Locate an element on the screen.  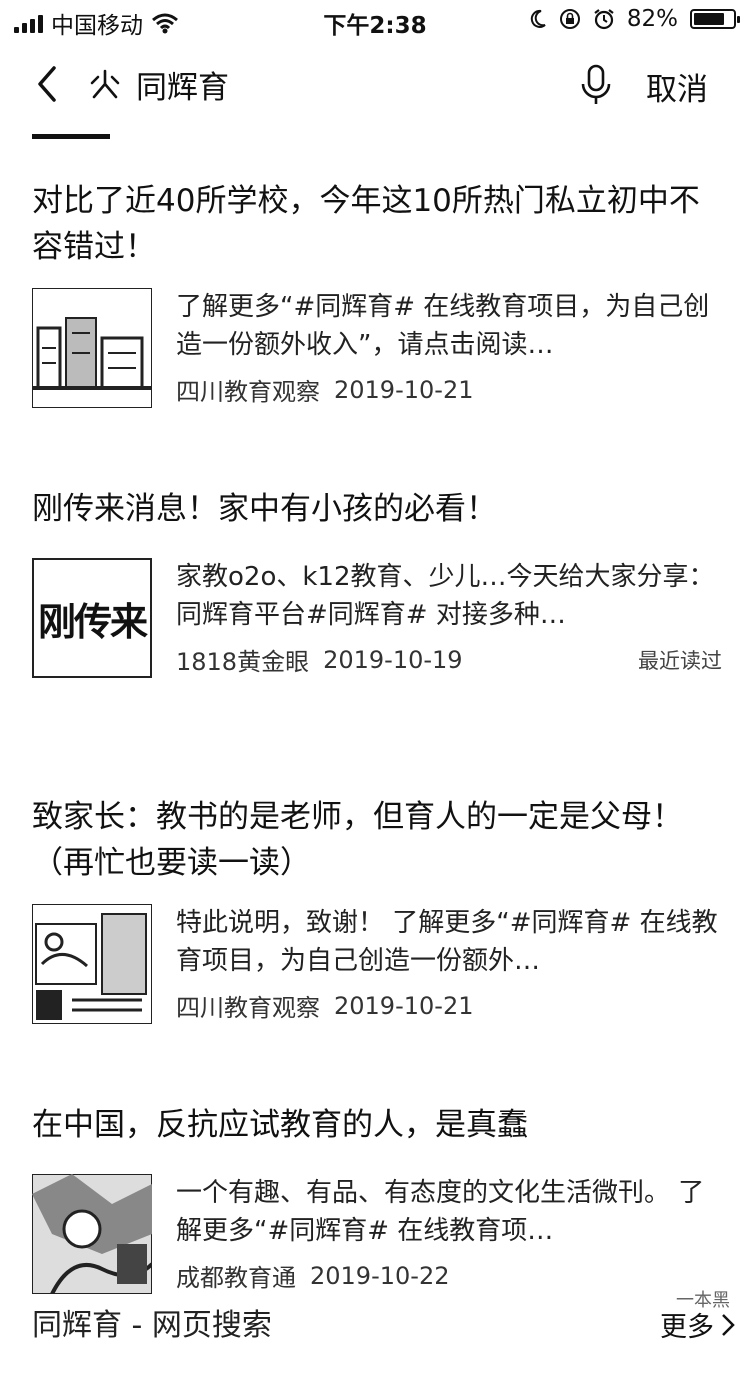
moon-icon is located at coordinates (538, 18).